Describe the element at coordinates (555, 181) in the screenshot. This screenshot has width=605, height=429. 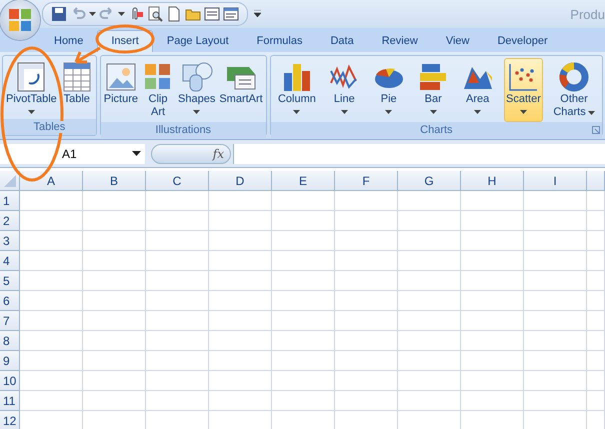
I see `column-header: I` at that location.